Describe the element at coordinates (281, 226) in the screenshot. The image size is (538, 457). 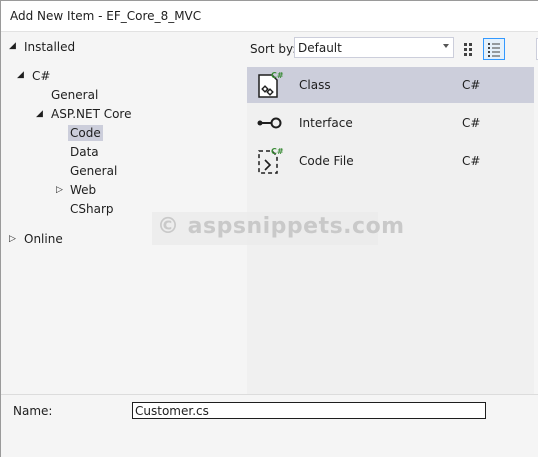
I see `watermark-text: © aspsnippets.com` at that location.